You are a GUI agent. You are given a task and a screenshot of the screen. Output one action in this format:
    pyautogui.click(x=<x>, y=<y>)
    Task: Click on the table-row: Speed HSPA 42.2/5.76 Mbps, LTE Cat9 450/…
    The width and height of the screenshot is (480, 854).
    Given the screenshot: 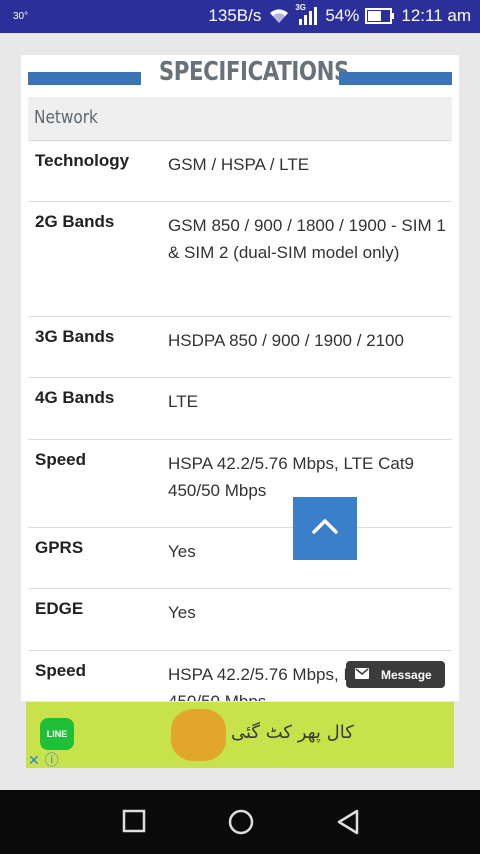 What is the action you would take?
    pyautogui.click(x=240, y=484)
    